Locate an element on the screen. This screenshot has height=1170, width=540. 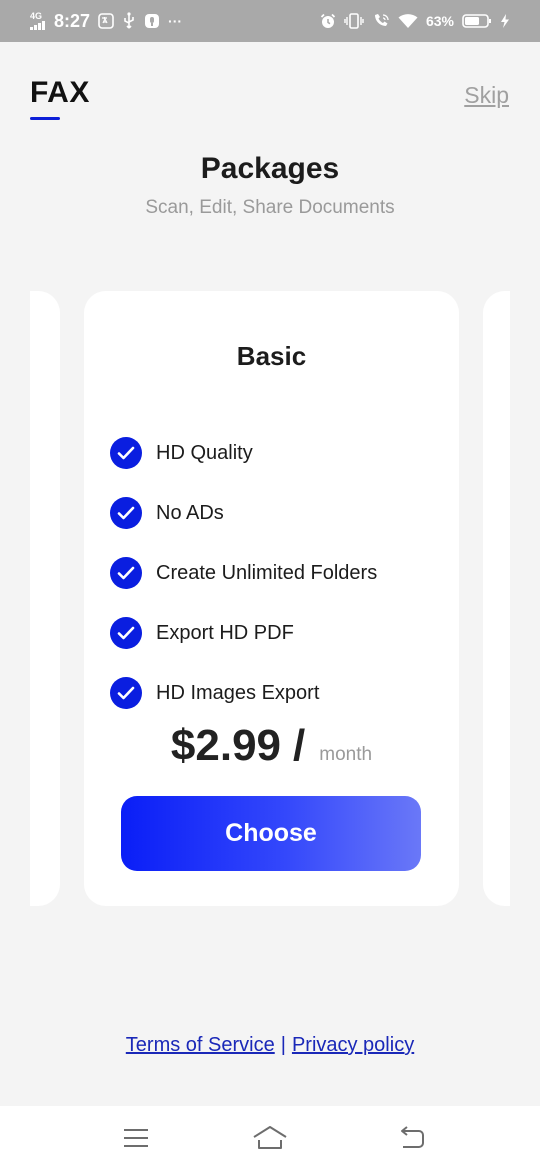
battery-icon is located at coordinates (477, 21).